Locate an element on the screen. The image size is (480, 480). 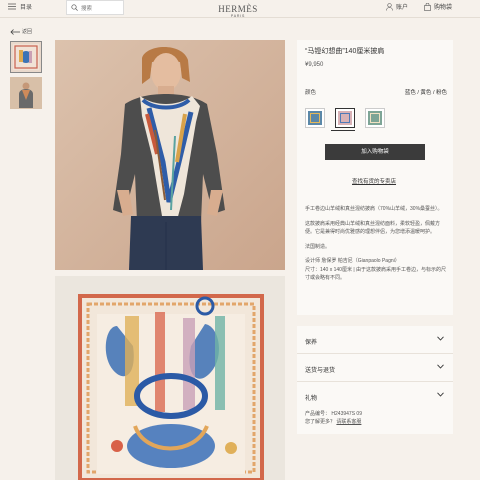
accordion-delivery: 送货与退货 is located at coordinates (375, 368).